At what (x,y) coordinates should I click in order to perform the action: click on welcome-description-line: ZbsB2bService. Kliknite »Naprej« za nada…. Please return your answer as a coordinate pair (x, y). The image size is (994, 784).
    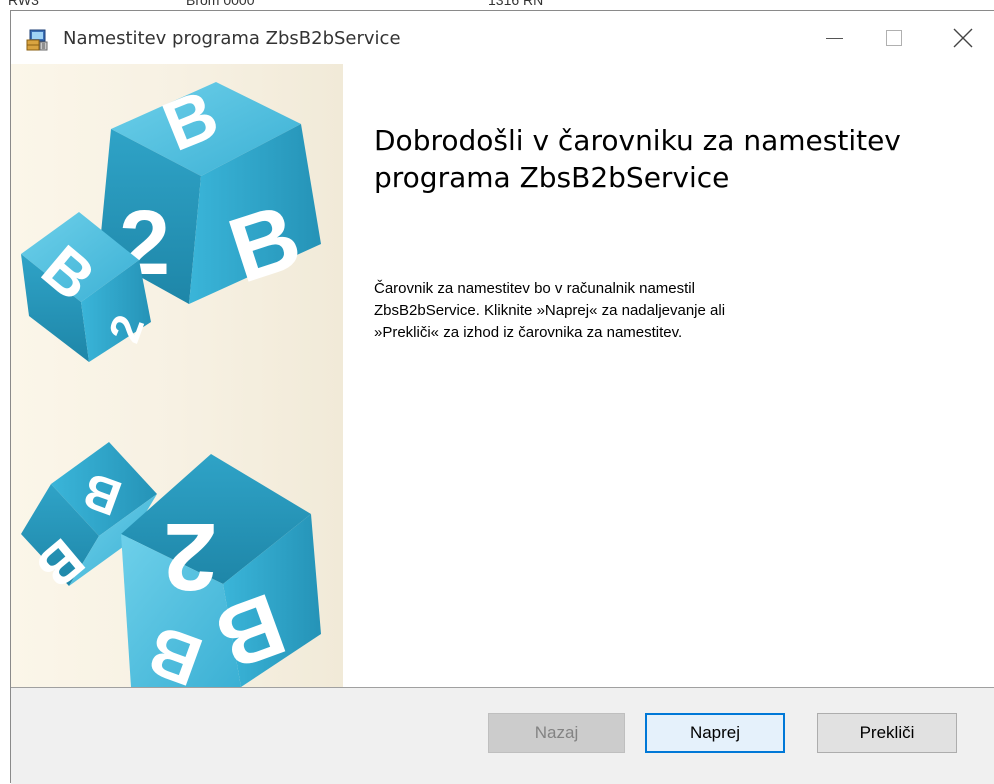
    Looking at the image, I should click on (550, 310).